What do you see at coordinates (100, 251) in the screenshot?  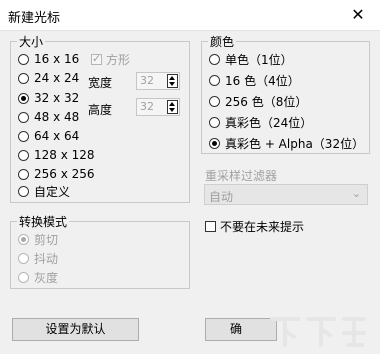 I see `convert-group: 转换模式 剪切 抖动 灰度` at bounding box center [100, 251].